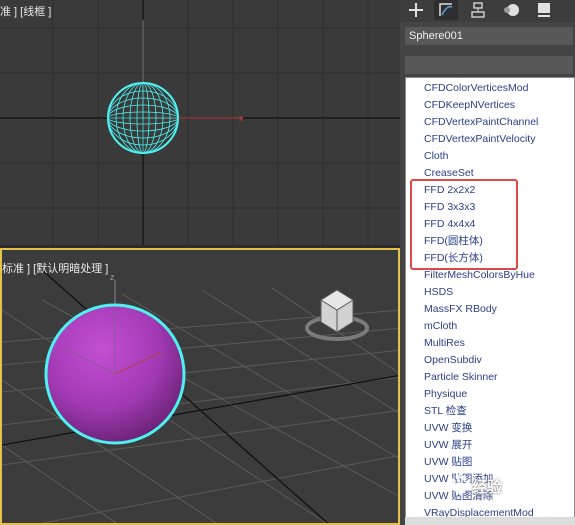 Image resolution: width=575 pixels, height=525 pixels. I want to click on modifier-item: mCloth, so click(440, 326).